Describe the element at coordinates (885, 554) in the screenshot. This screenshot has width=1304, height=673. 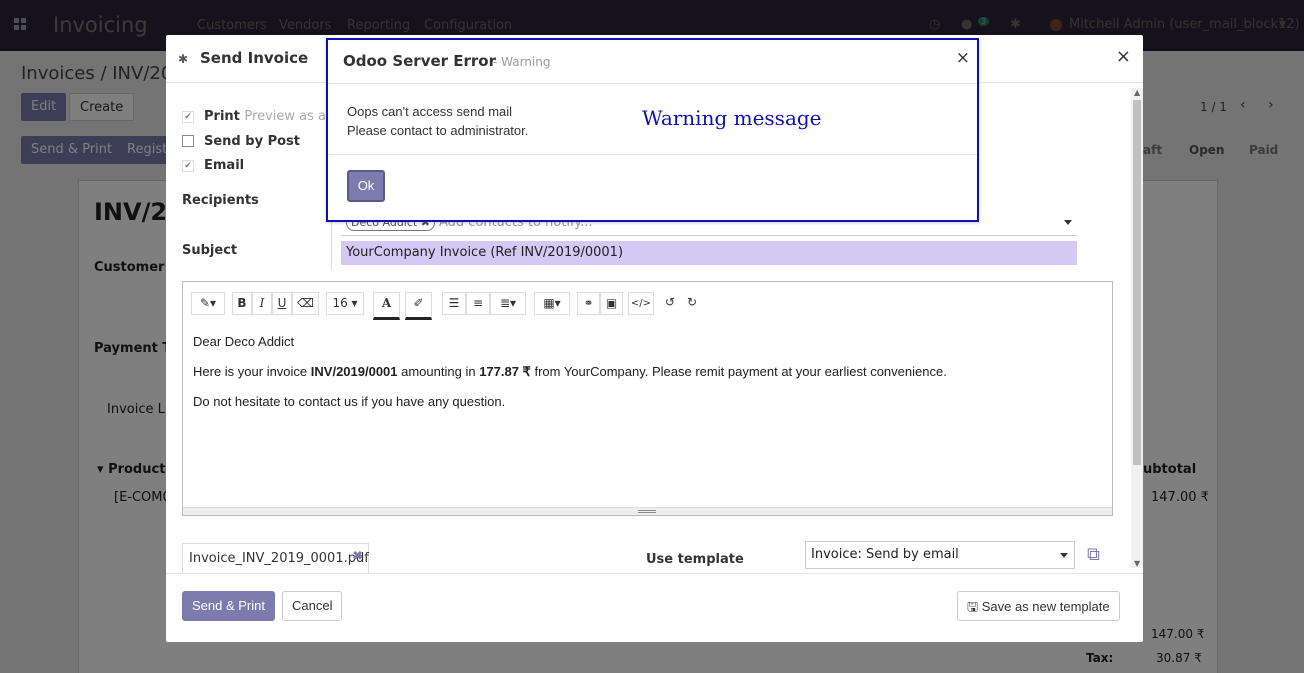
I see `template-selected-value: Invoice: Send by email` at that location.